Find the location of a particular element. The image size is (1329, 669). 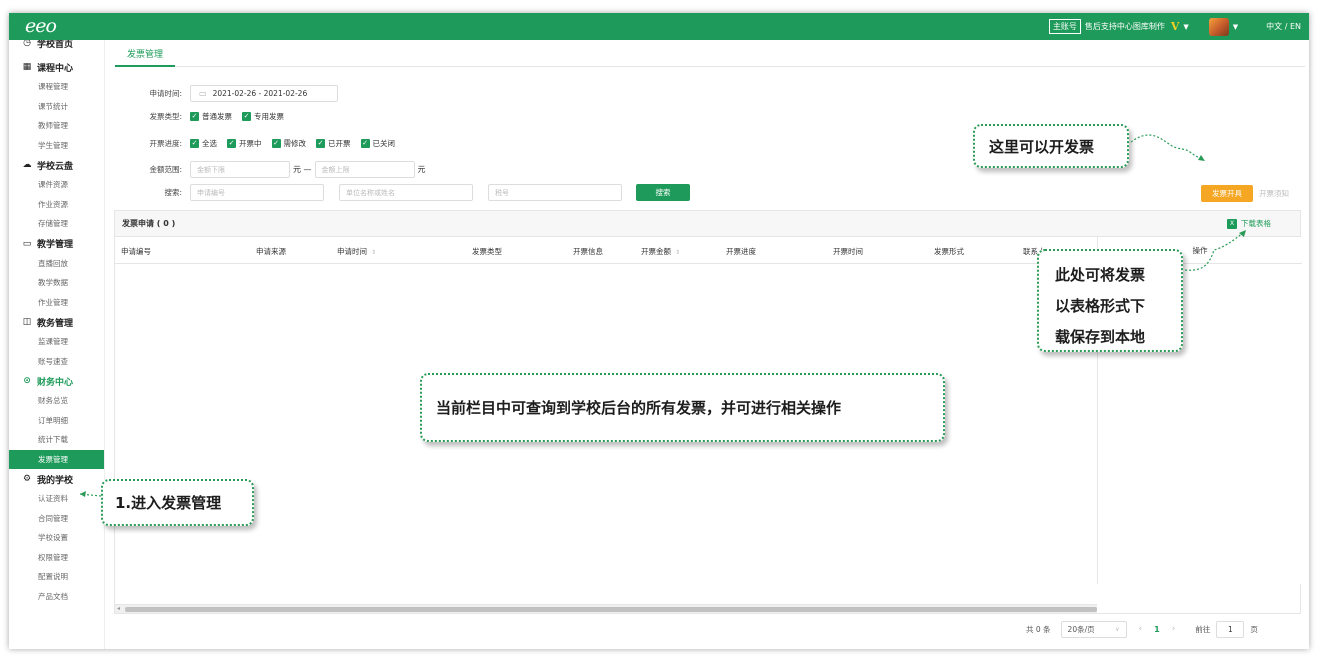

scroll-left-icon: ◂ is located at coordinates (118, 608).